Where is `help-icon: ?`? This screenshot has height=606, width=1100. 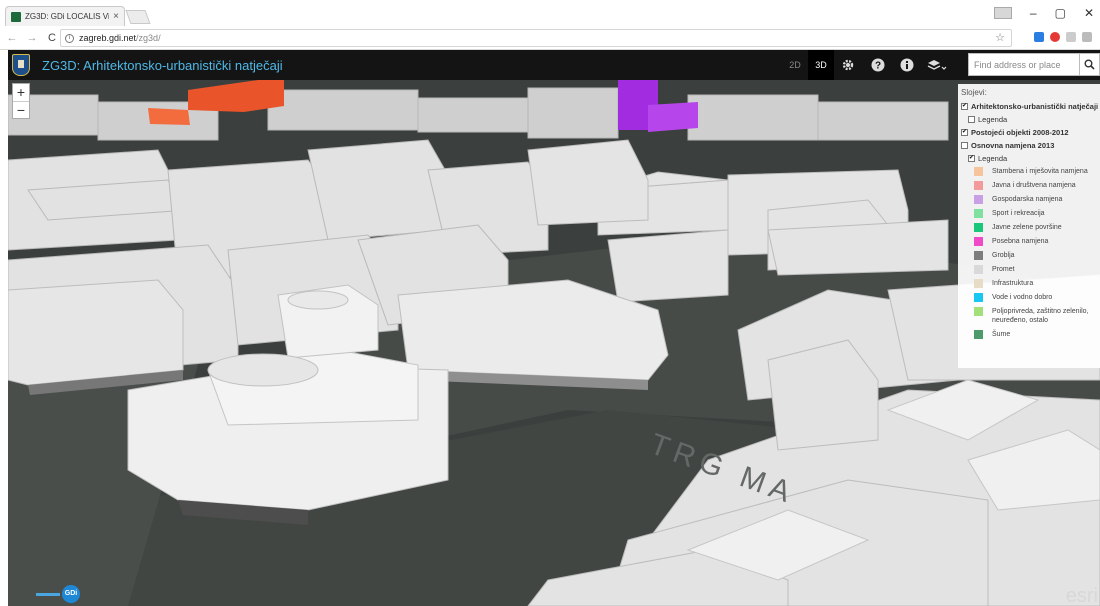
help-icon: ? is located at coordinates (878, 65).